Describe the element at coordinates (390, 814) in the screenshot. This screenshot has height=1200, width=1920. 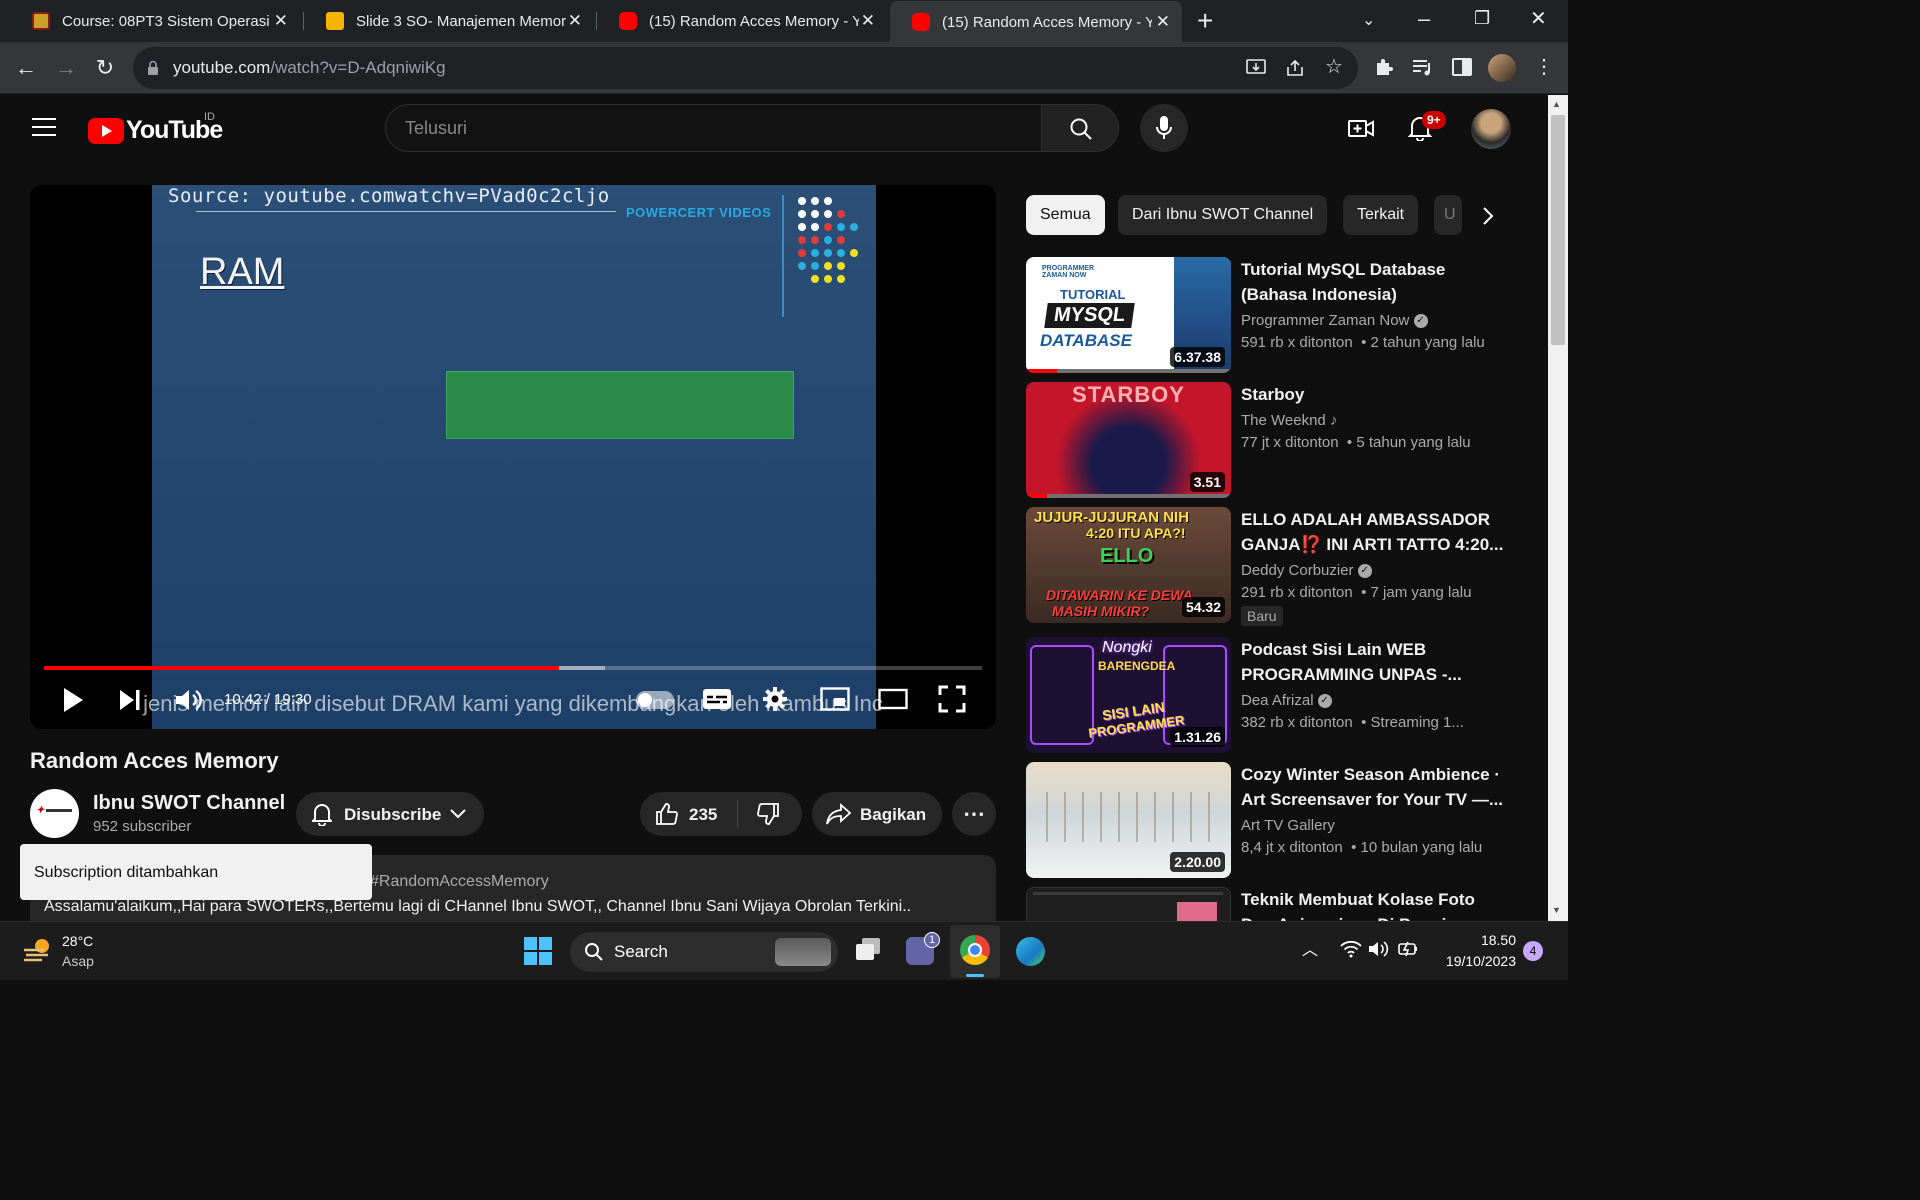
I see `subscribed-button: Disubscribe` at that location.